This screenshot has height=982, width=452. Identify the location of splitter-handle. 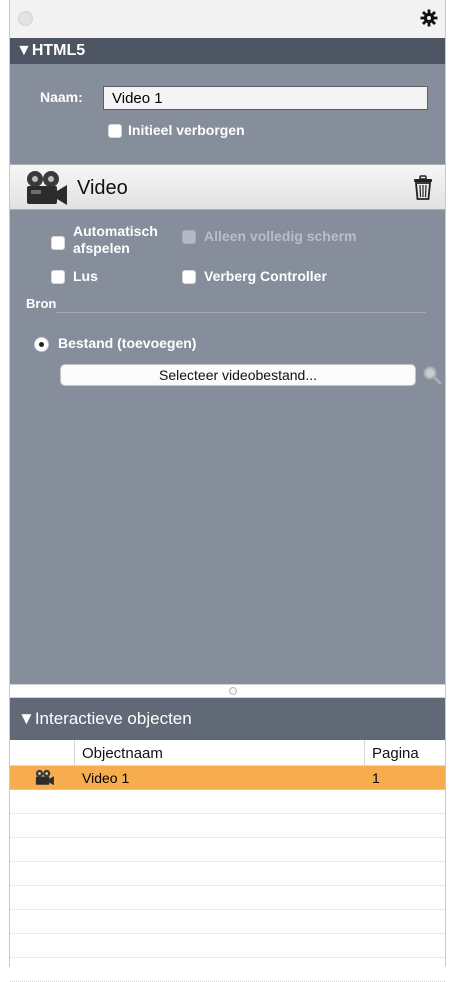
(233, 691).